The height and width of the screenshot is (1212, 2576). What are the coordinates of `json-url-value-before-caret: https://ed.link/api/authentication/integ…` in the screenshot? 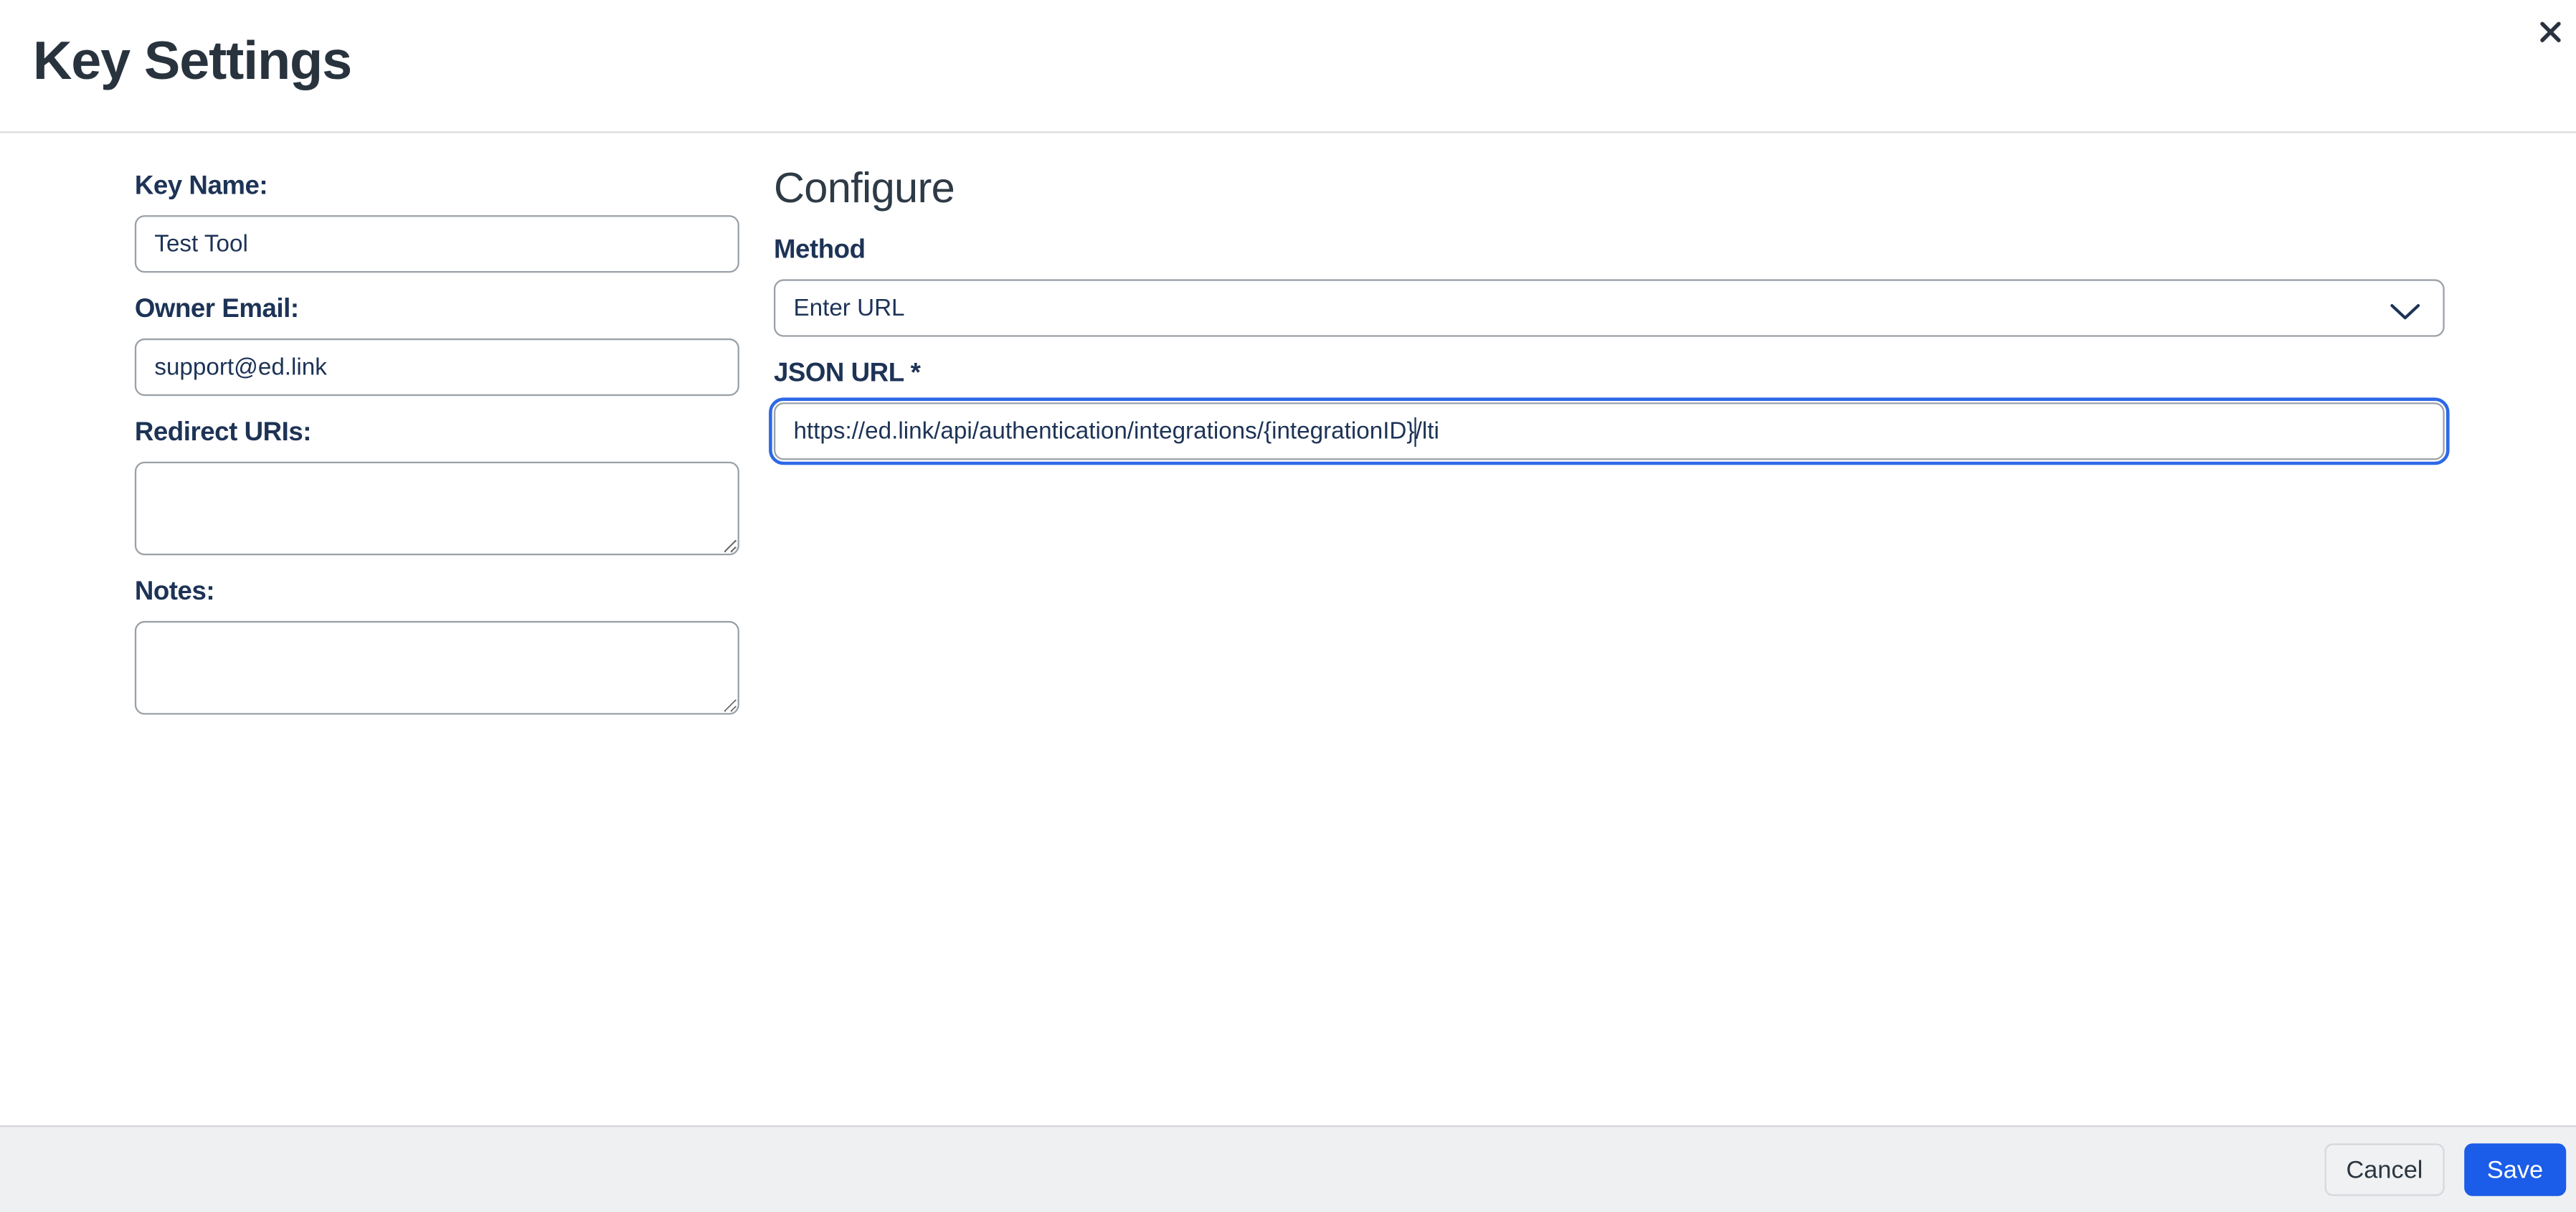 It's located at (1104, 431).